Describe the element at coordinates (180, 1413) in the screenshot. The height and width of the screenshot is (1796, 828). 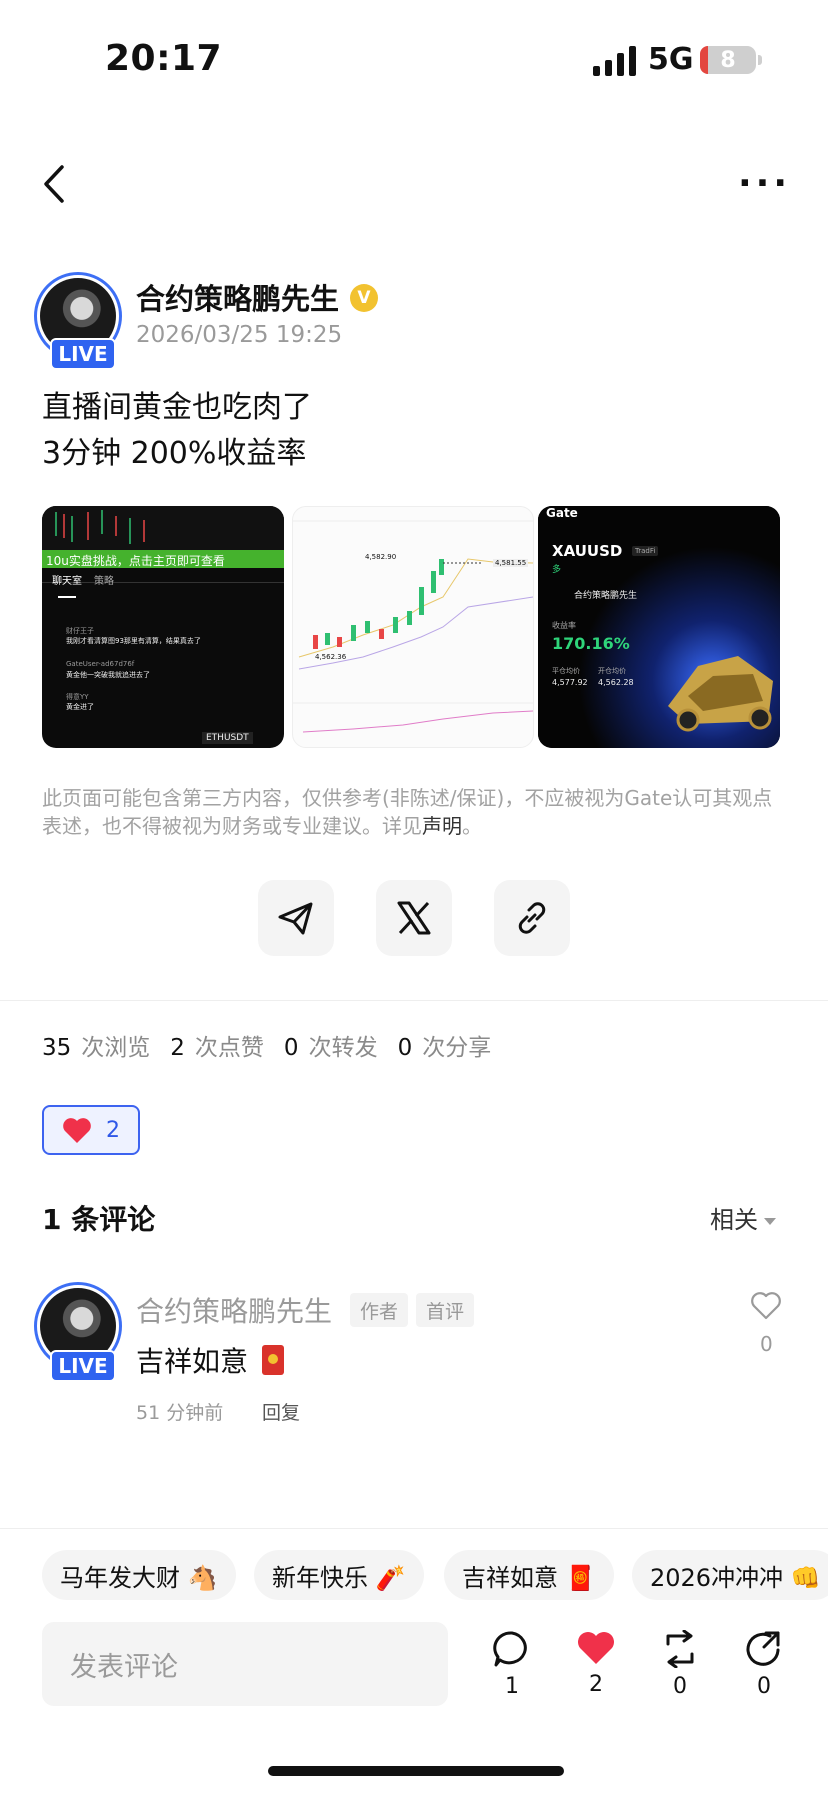
I see `comment-time: 51 分钟前` at that location.